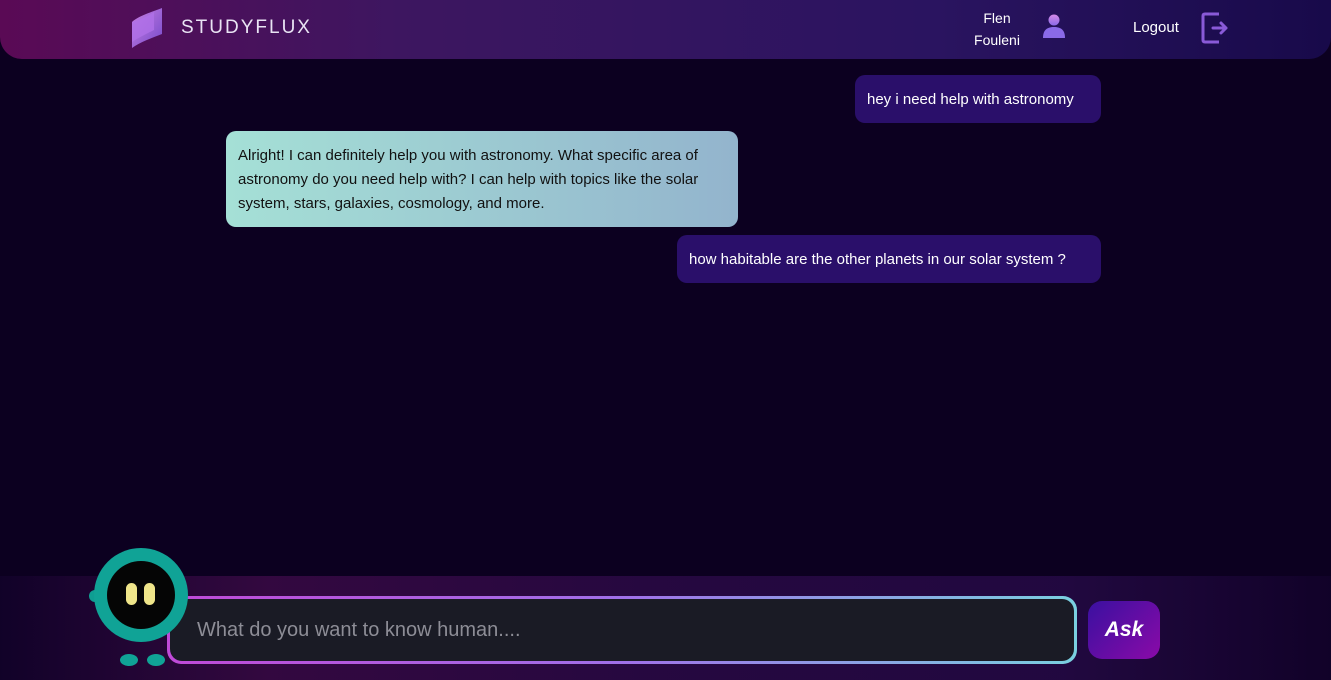  Describe the element at coordinates (978, 99) in the screenshot. I see `user-message: hey i need help with astronomy` at that location.